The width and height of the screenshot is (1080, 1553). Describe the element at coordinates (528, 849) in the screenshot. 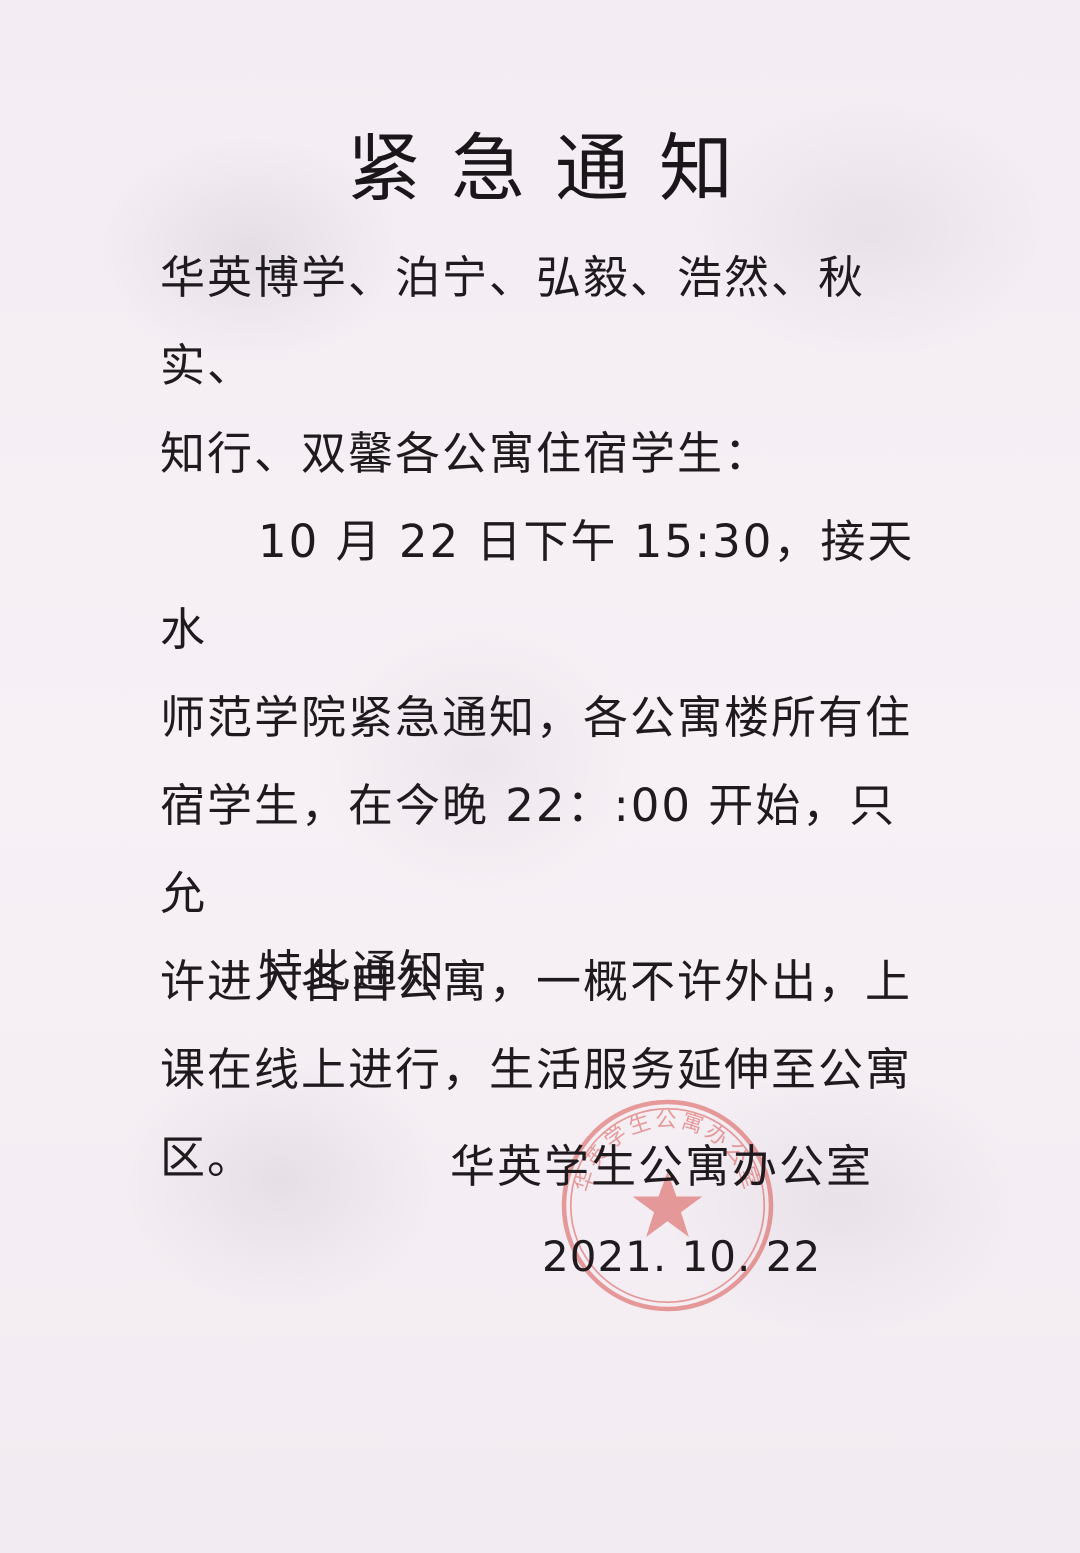

I see `body-line-3: 宿学生，在今晚 22：:00 开始，只允` at that location.